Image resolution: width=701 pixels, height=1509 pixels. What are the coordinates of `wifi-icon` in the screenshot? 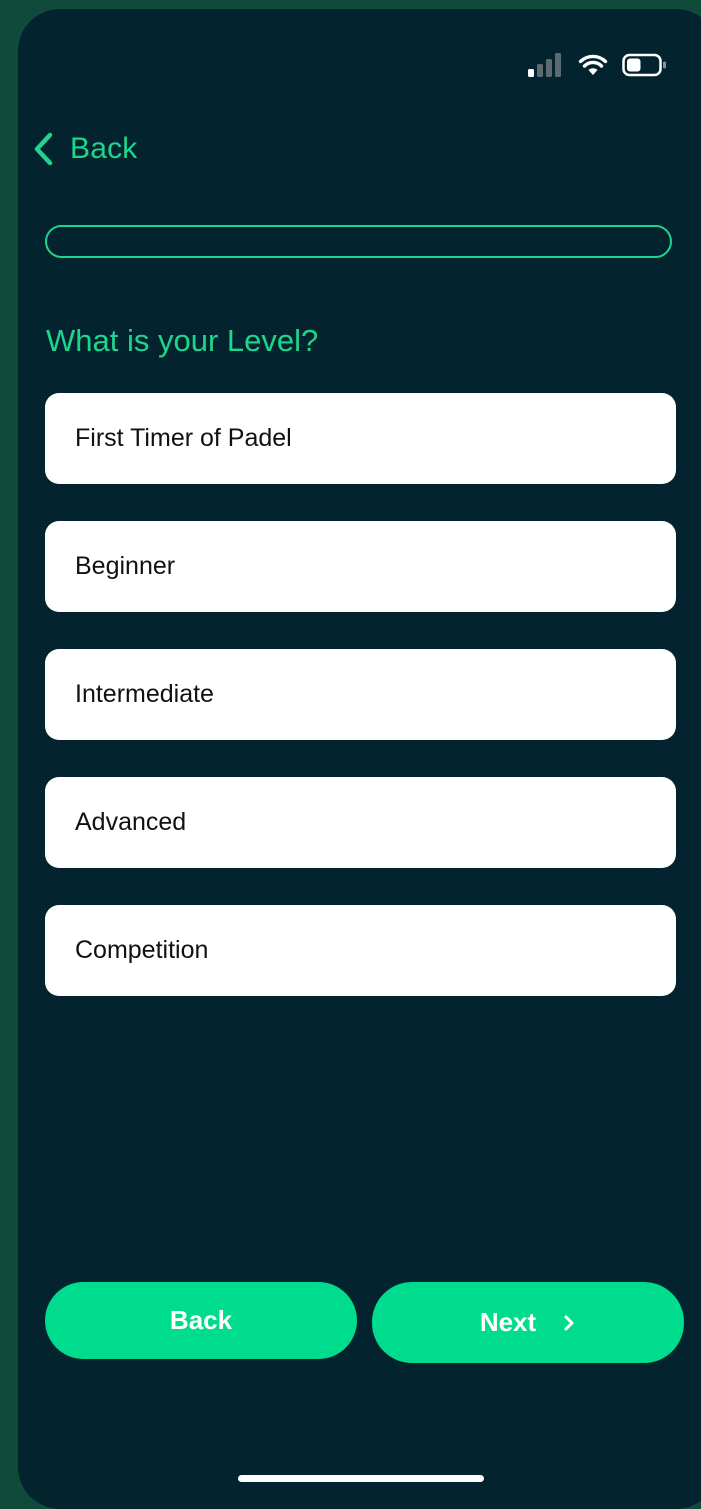 It's located at (593, 64).